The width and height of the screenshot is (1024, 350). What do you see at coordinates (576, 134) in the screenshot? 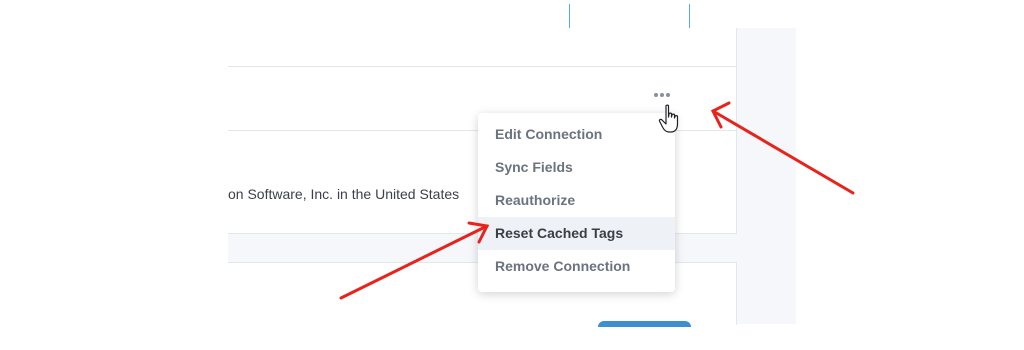
I see `menu-item-edit-connection: Edit Connection` at bounding box center [576, 134].